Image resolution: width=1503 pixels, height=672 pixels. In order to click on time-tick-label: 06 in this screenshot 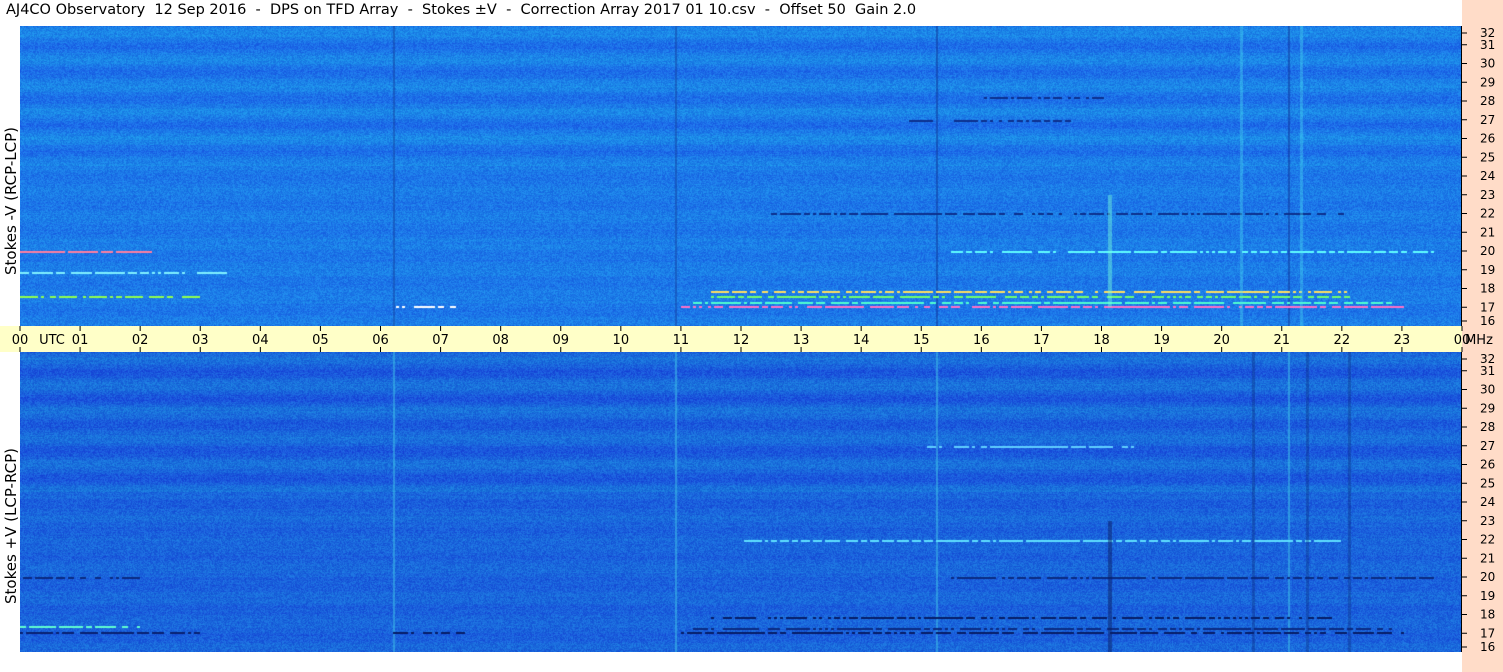, I will do `click(380, 340)`.